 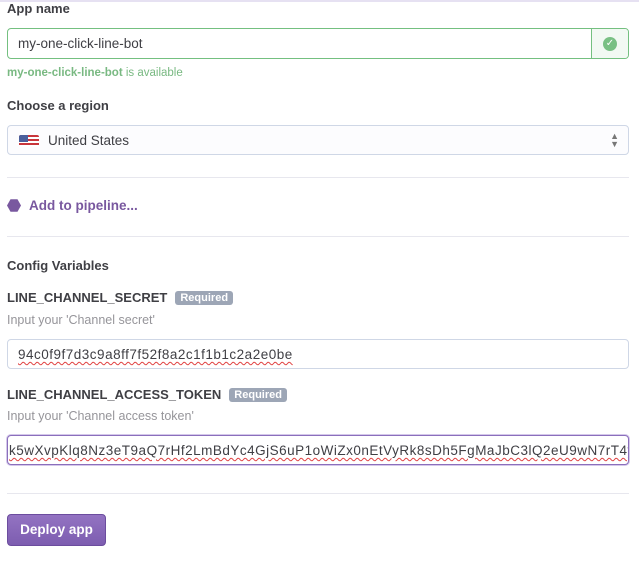 I want to click on check-circle-icon: ✓, so click(x=610, y=44).